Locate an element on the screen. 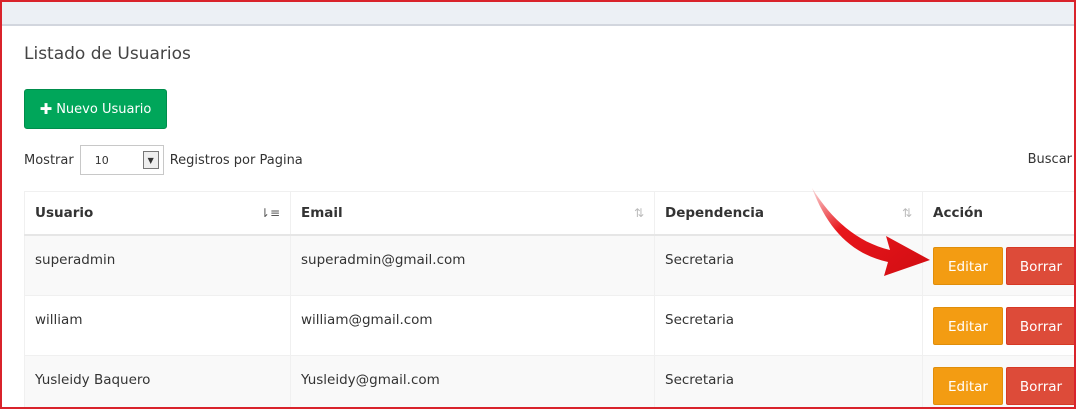 This screenshot has width=1076, height=409. top-bar is located at coordinates (538, 14).